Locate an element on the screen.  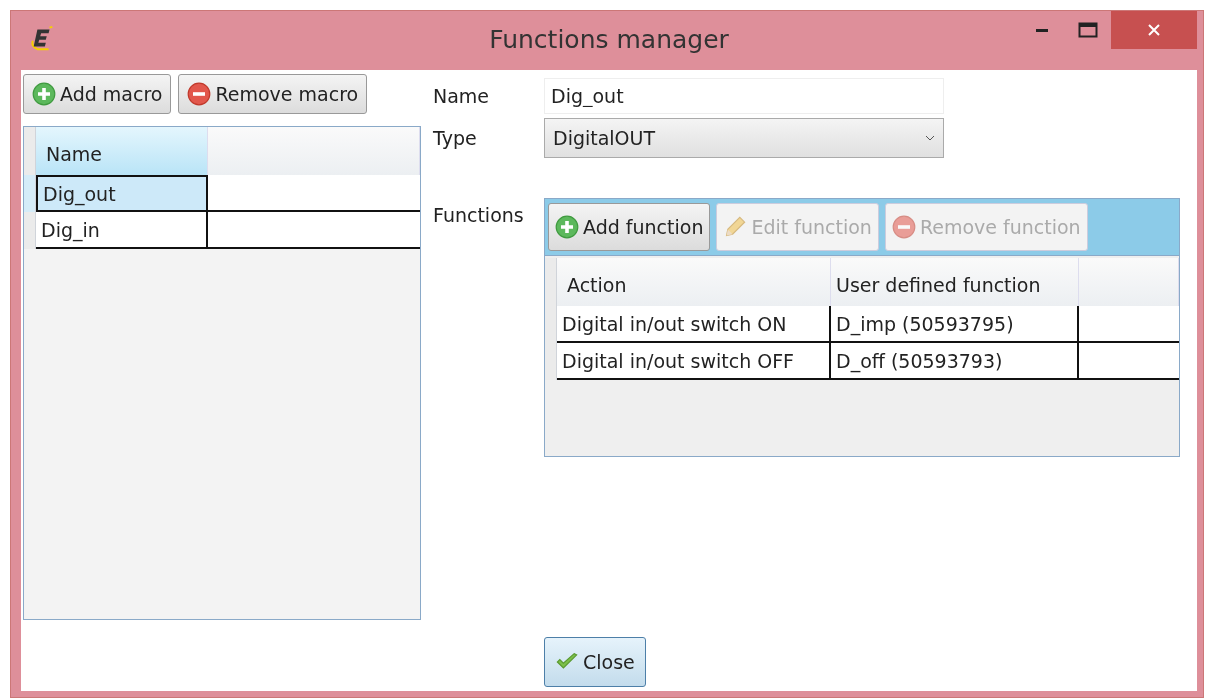
maximize-icon is located at coordinates (1088, 30).